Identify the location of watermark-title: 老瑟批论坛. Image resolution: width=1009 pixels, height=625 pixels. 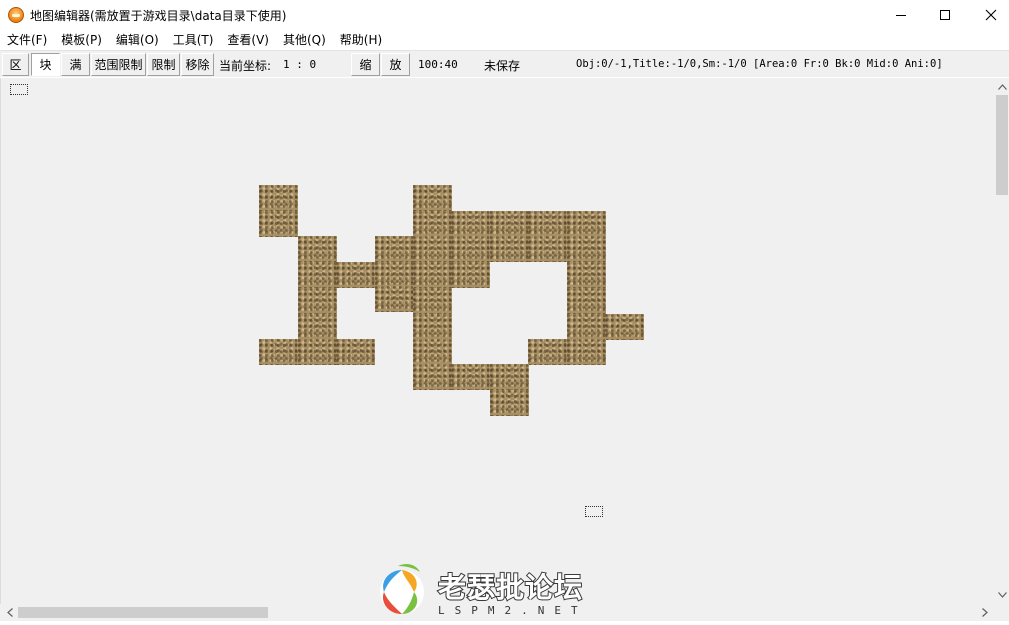
(510, 587).